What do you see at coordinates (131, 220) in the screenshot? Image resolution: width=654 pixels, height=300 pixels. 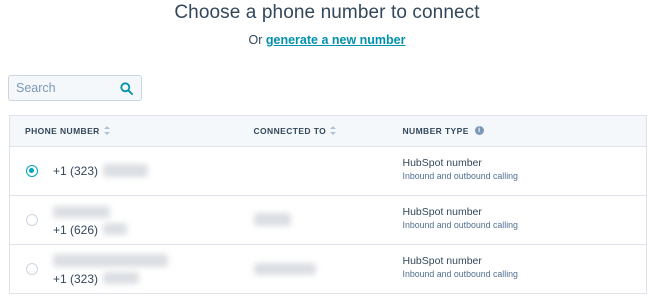 I see `phone-number-cell: +1 (626)` at bounding box center [131, 220].